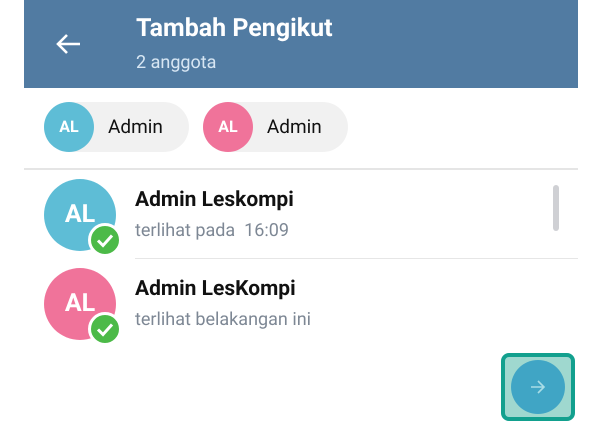 The image size is (600, 426). Describe the element at coordinates (538, 387) in the screenshot. I see `forward-arrow-icon` at that location.